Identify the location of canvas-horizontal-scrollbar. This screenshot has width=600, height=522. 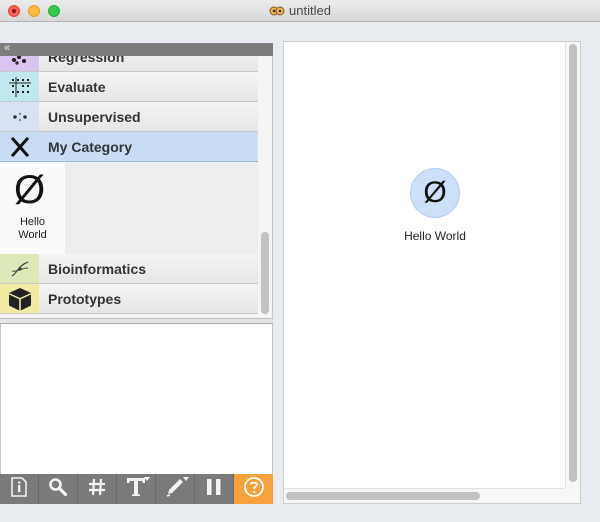
(425, 495).